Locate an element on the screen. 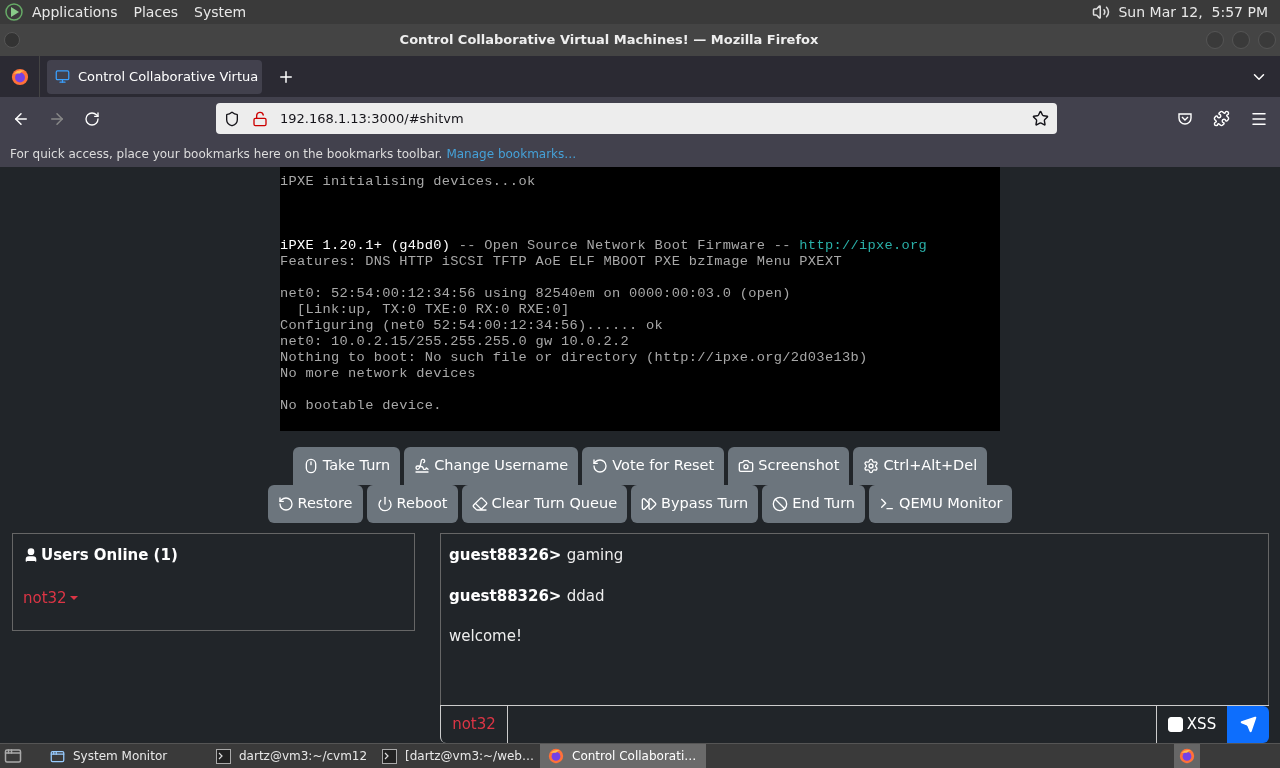 The height and width of the screenshot is (768, 1280). power-icon is located at coordinates (384, 504).